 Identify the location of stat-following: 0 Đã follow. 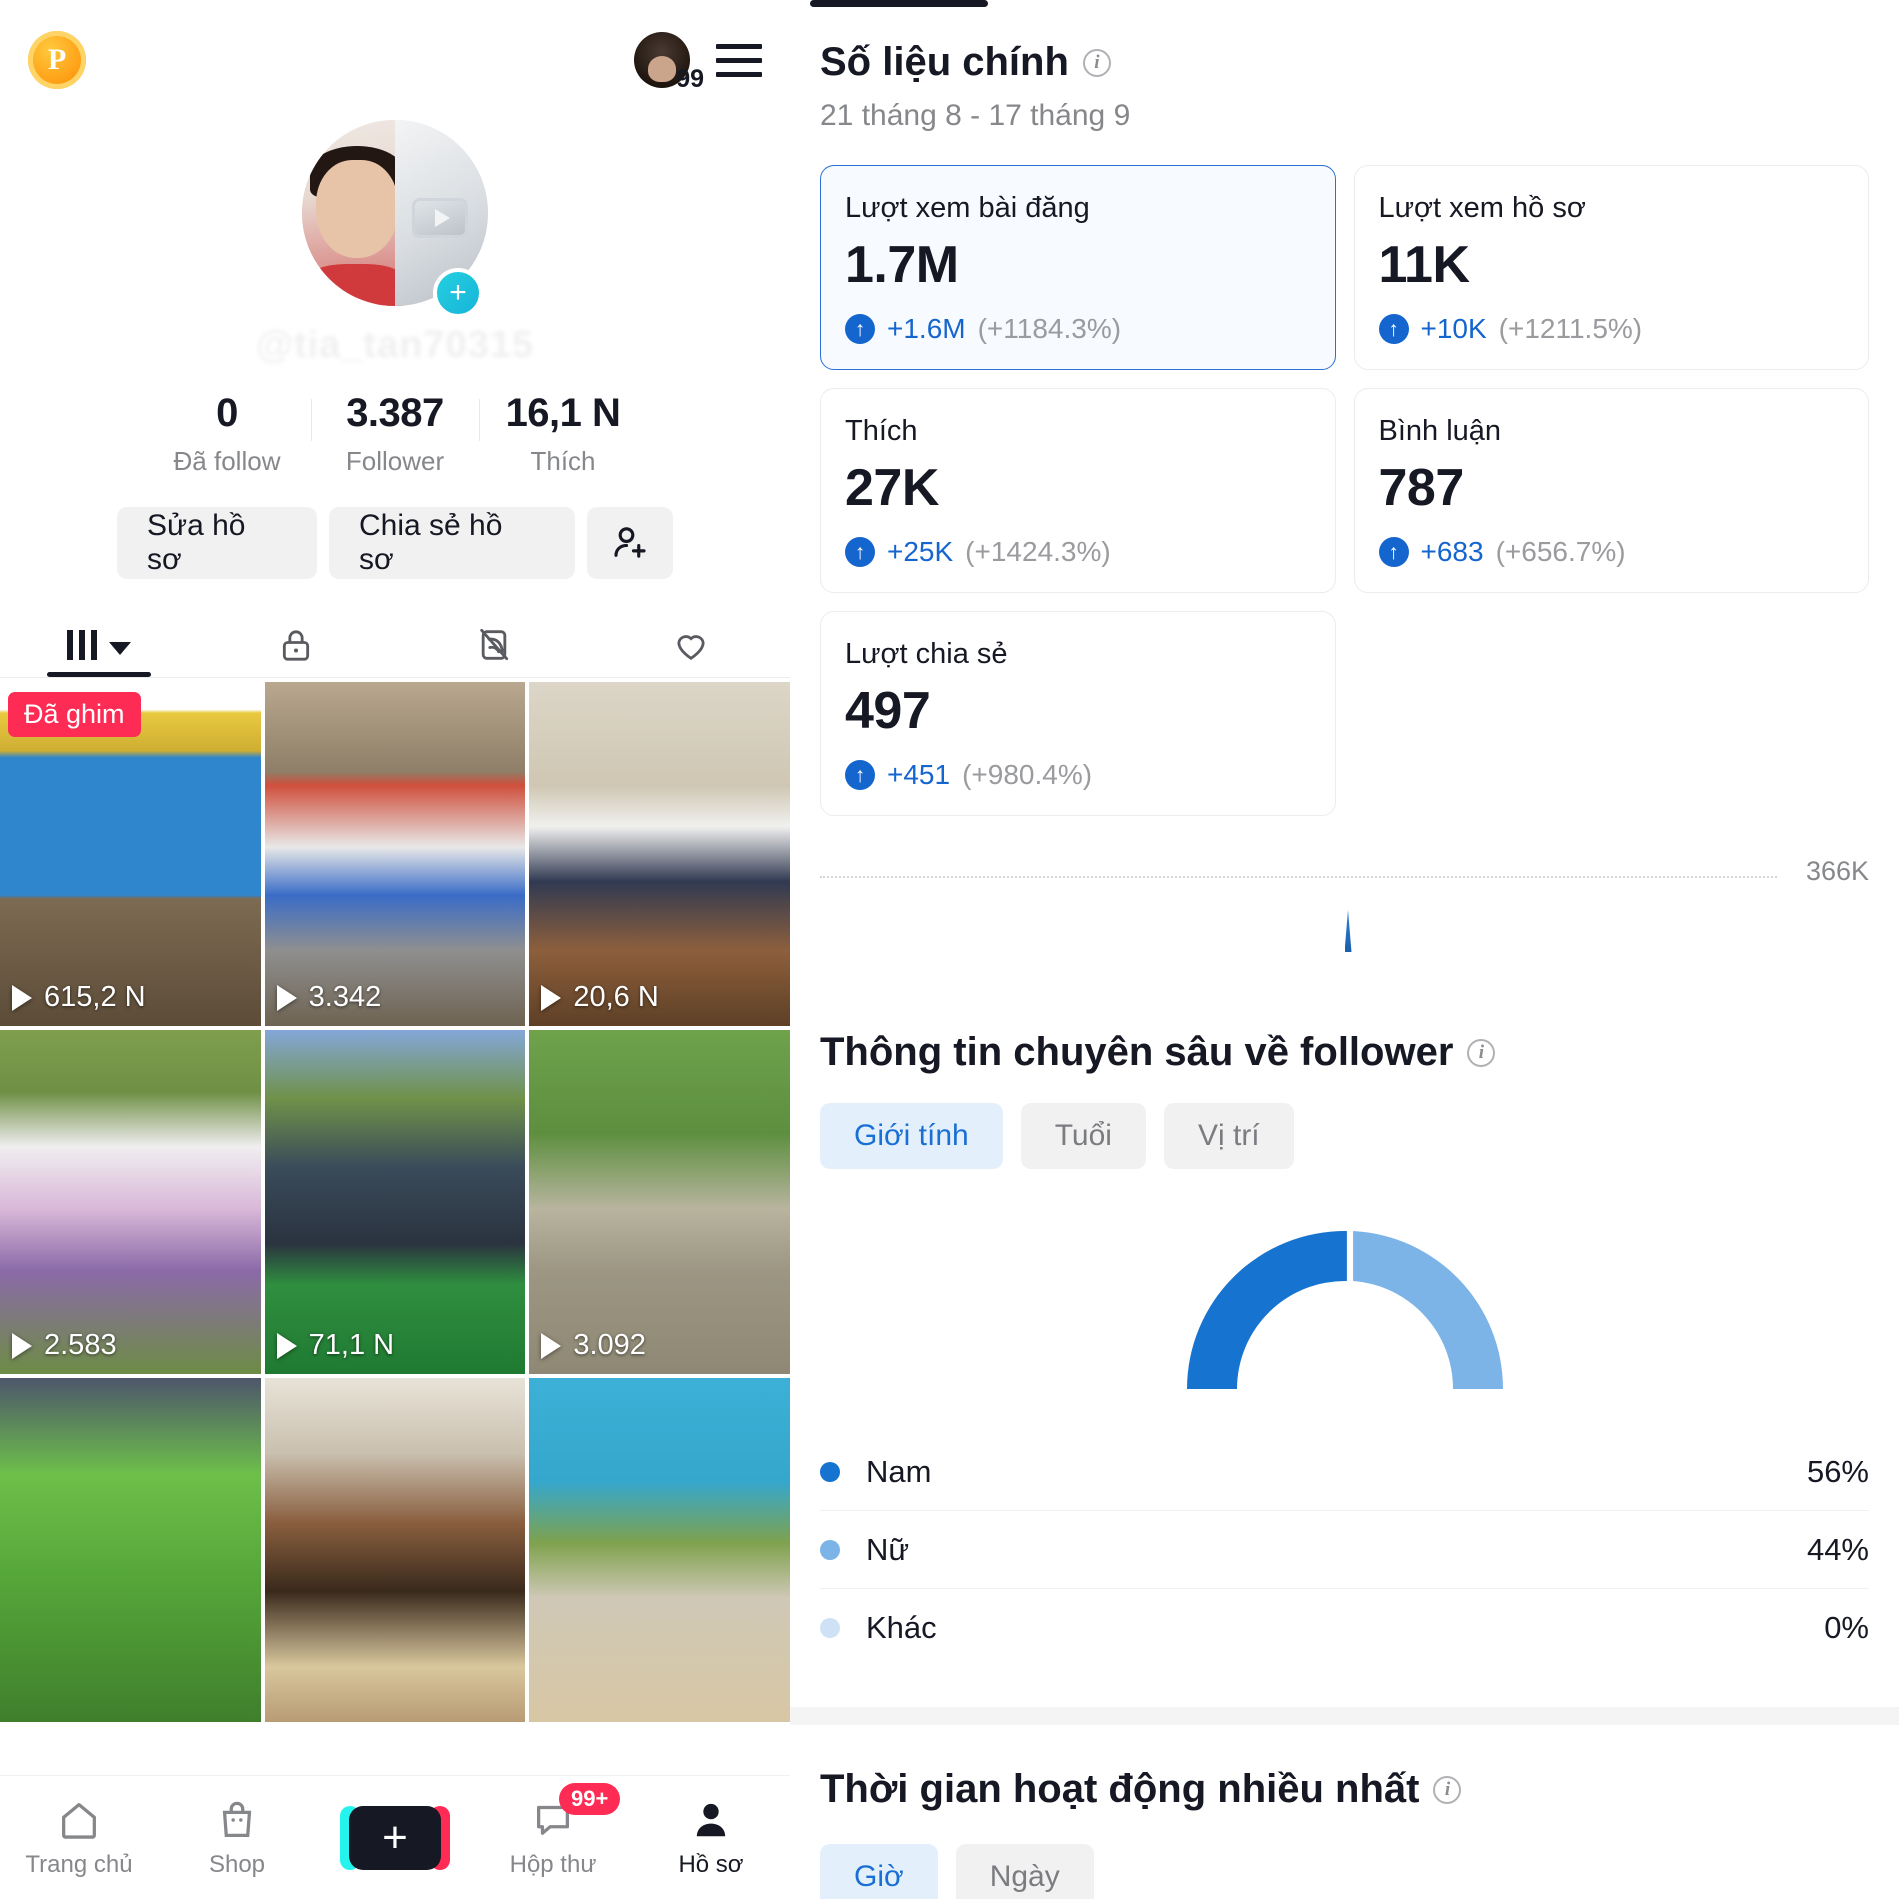
(227, 434).